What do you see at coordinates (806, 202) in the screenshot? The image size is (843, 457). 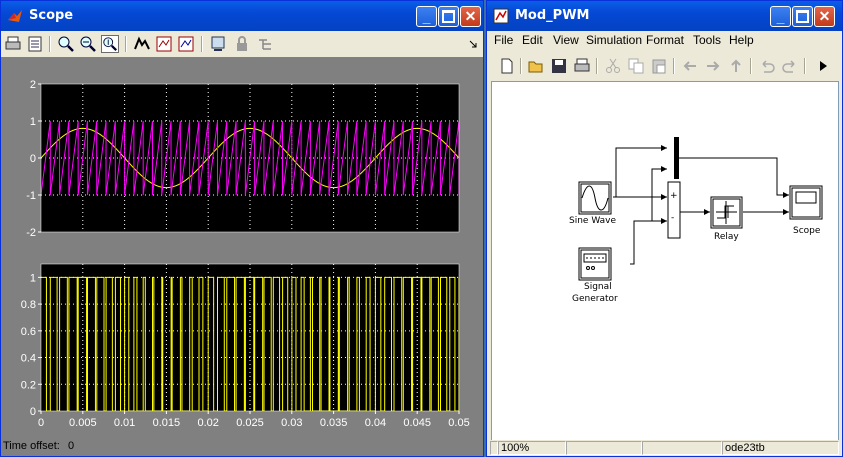 I see `scope-block` at bounding box center [806, 202].